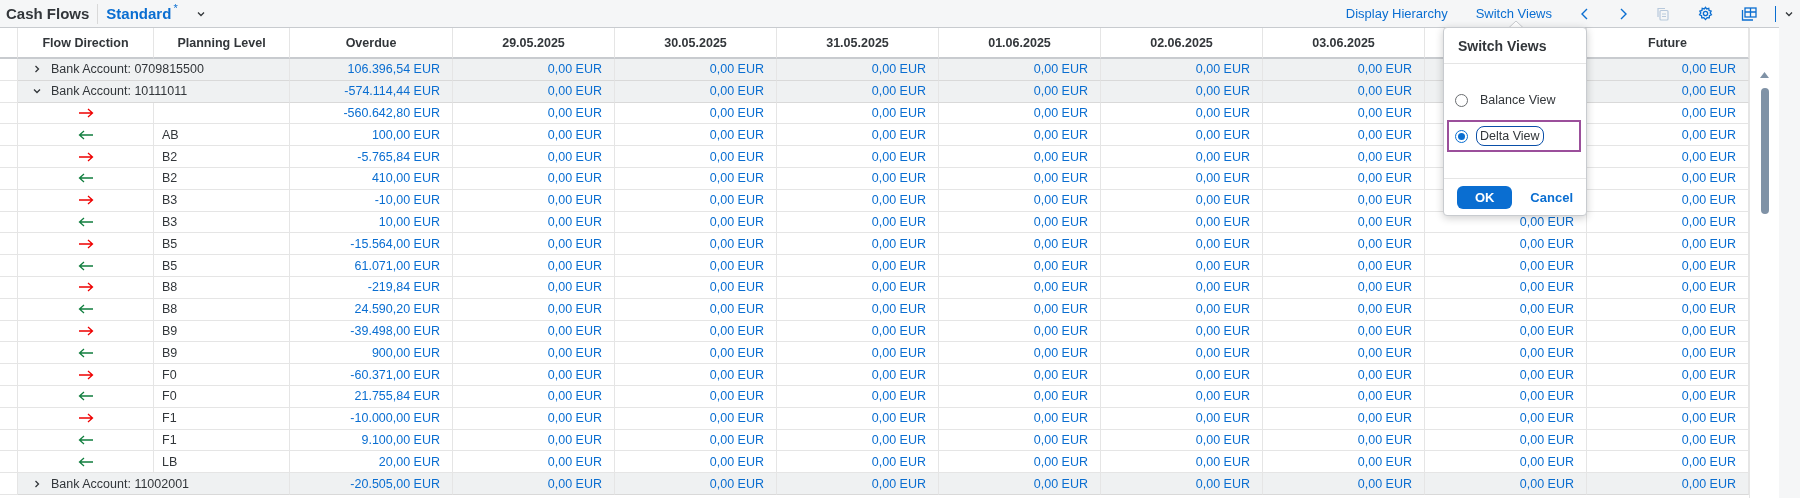  I want to click on amount-cell: 900,00 EUR, so click(405, 352).